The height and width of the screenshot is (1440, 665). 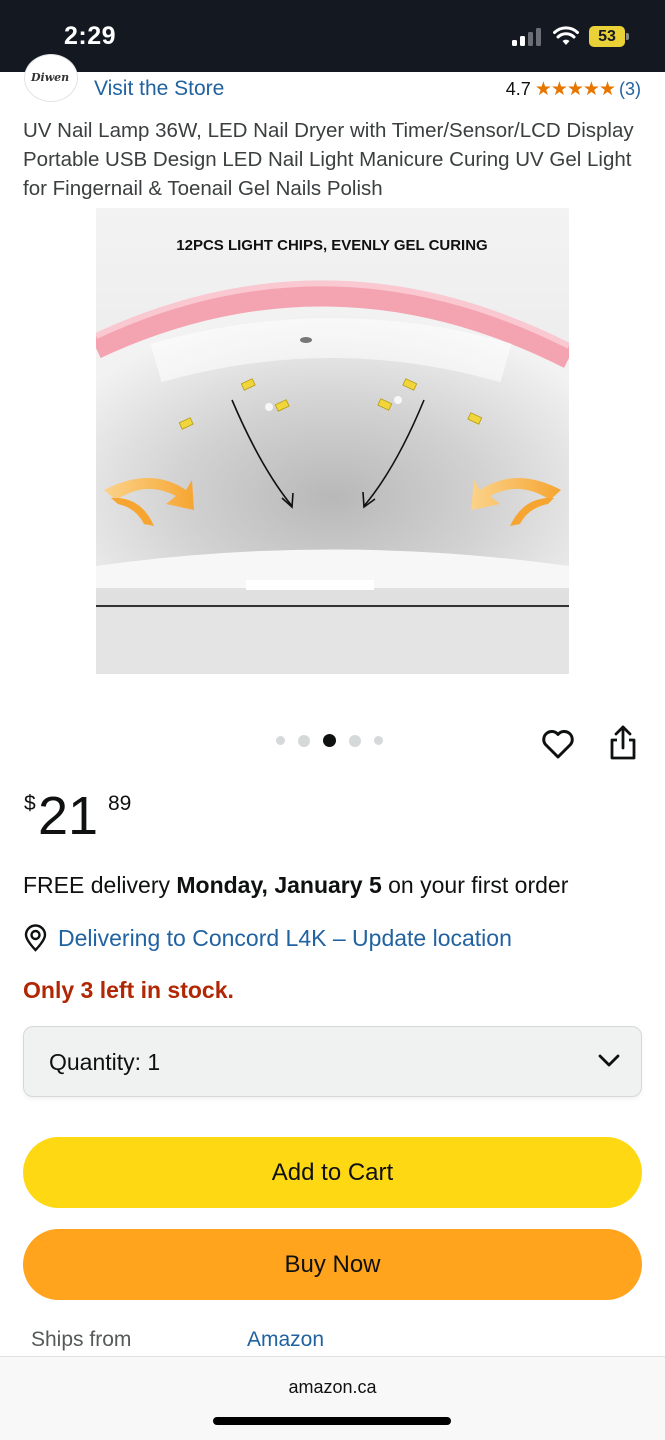 What do you see at coordinates (332, 36) in the screenshot?
I see `status-bar: 2:29 53` at bounding box center [332, 36].